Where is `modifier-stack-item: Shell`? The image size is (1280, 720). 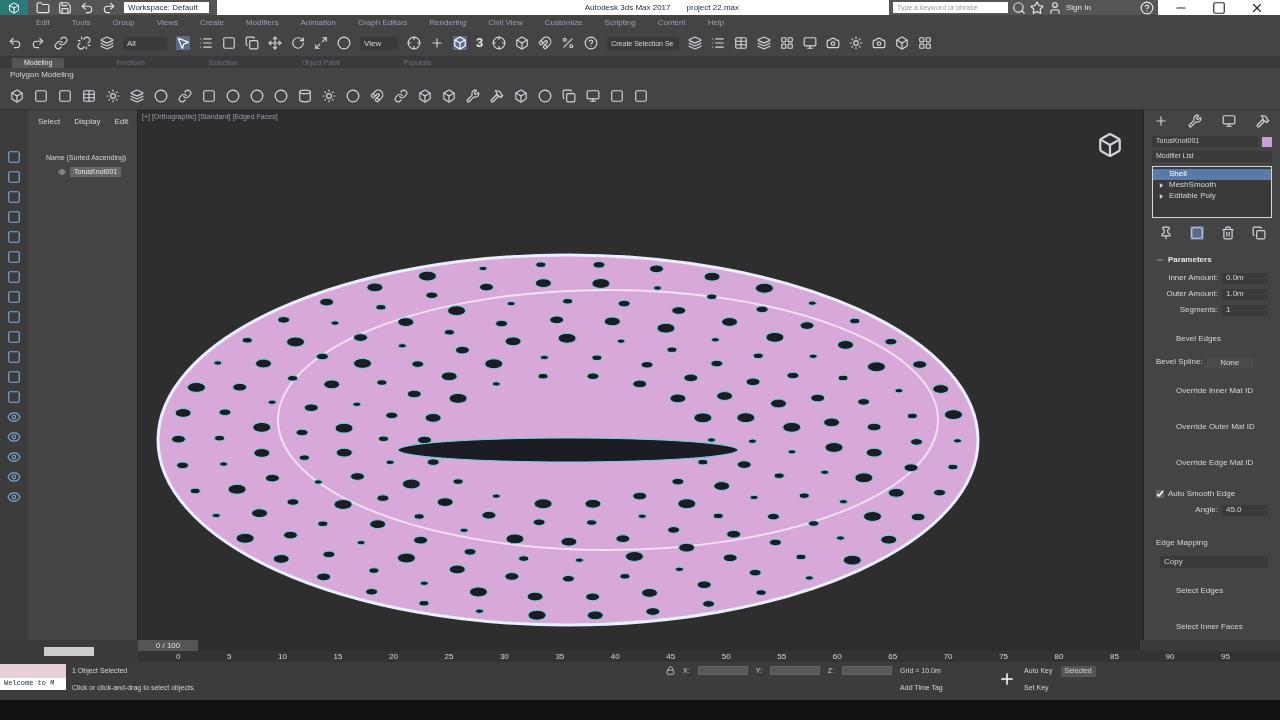
modifier-stack-item: Shell is located at coordinates (1212, 174).